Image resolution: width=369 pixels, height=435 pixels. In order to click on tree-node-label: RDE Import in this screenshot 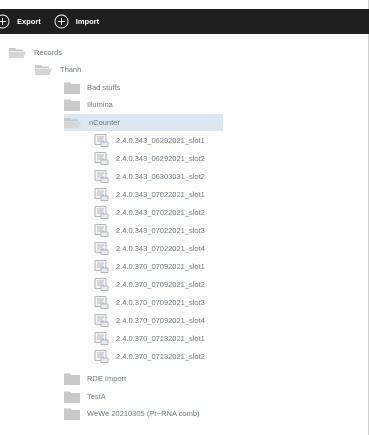, I will do `click(107, 378)`.